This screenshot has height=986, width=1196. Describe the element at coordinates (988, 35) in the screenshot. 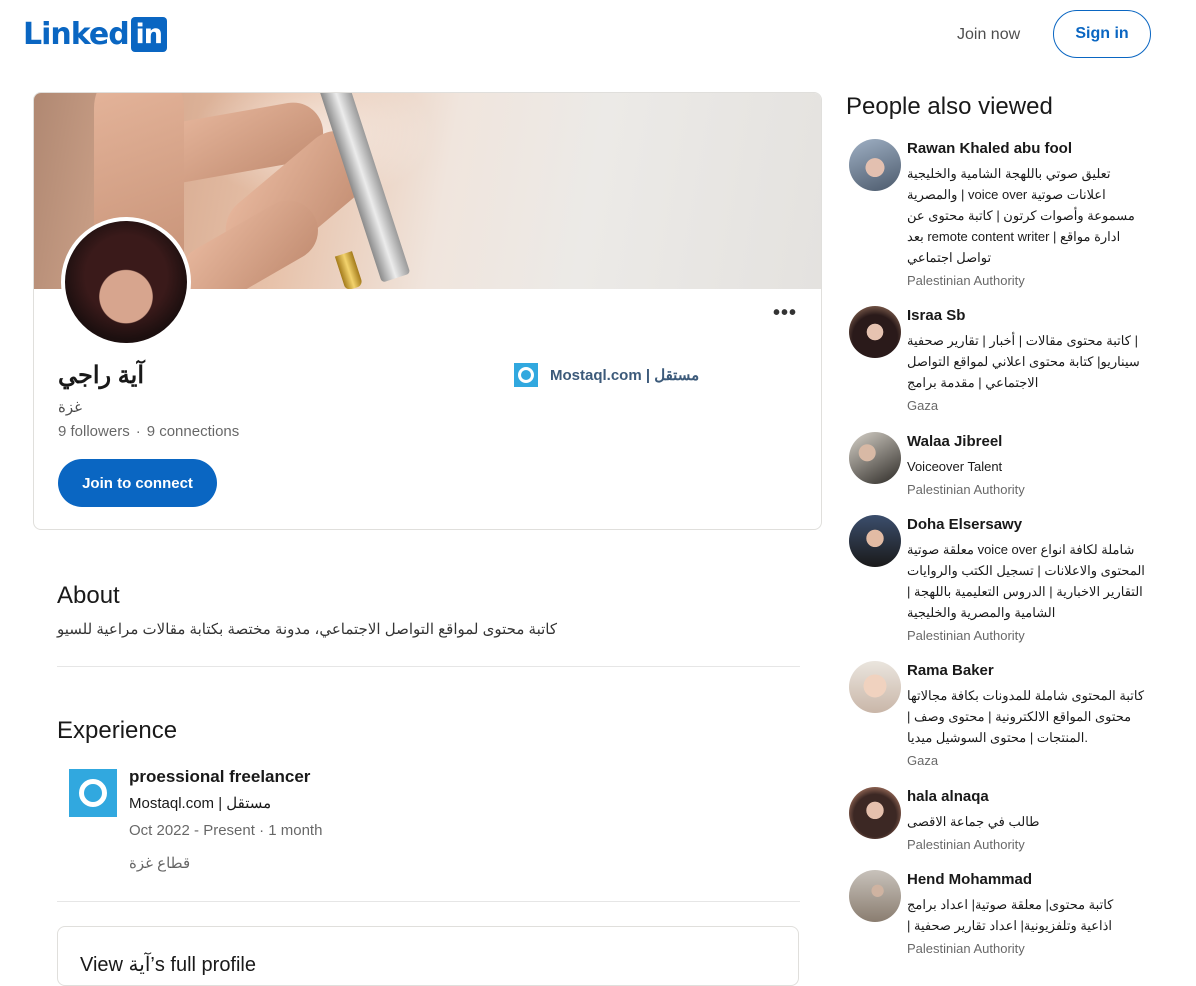

I see `join-now-link: Join now` at that location.